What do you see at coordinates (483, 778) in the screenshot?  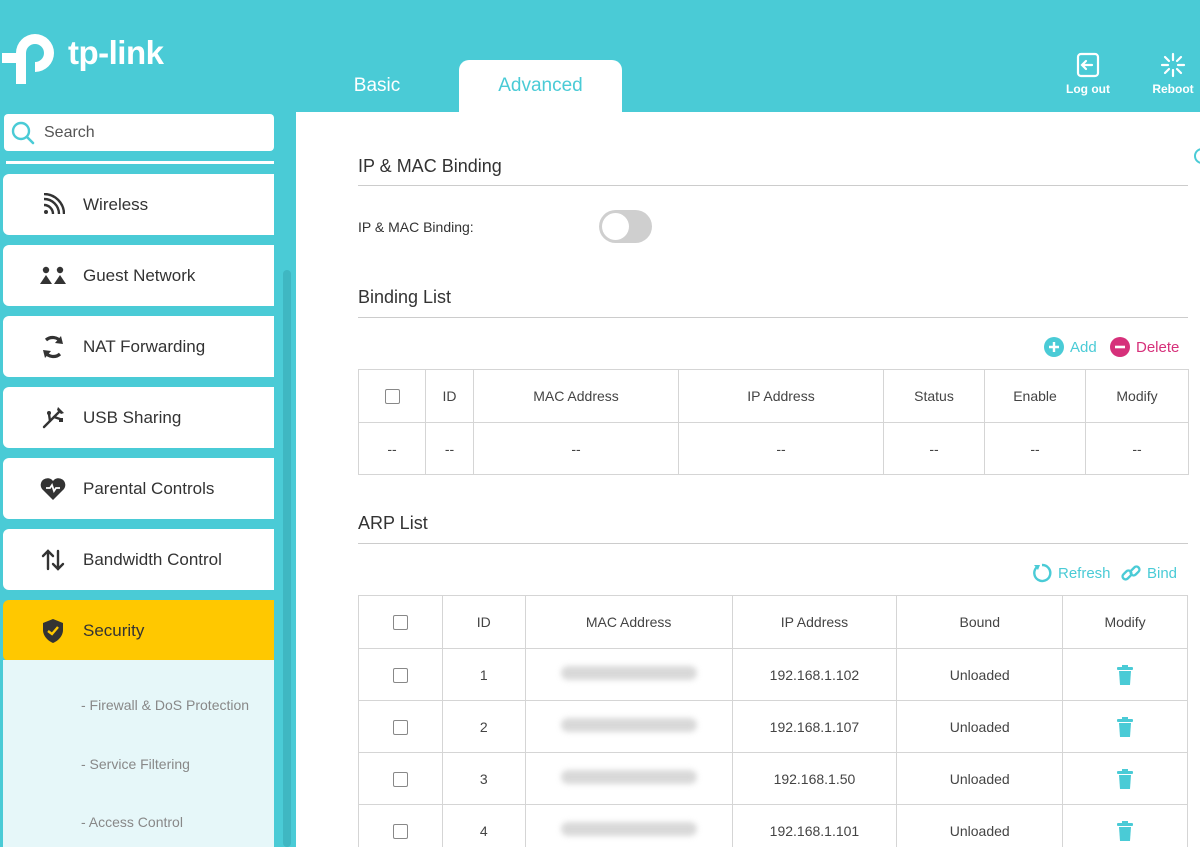 I see `id-cell: 3` at bounding box center [483, 778].